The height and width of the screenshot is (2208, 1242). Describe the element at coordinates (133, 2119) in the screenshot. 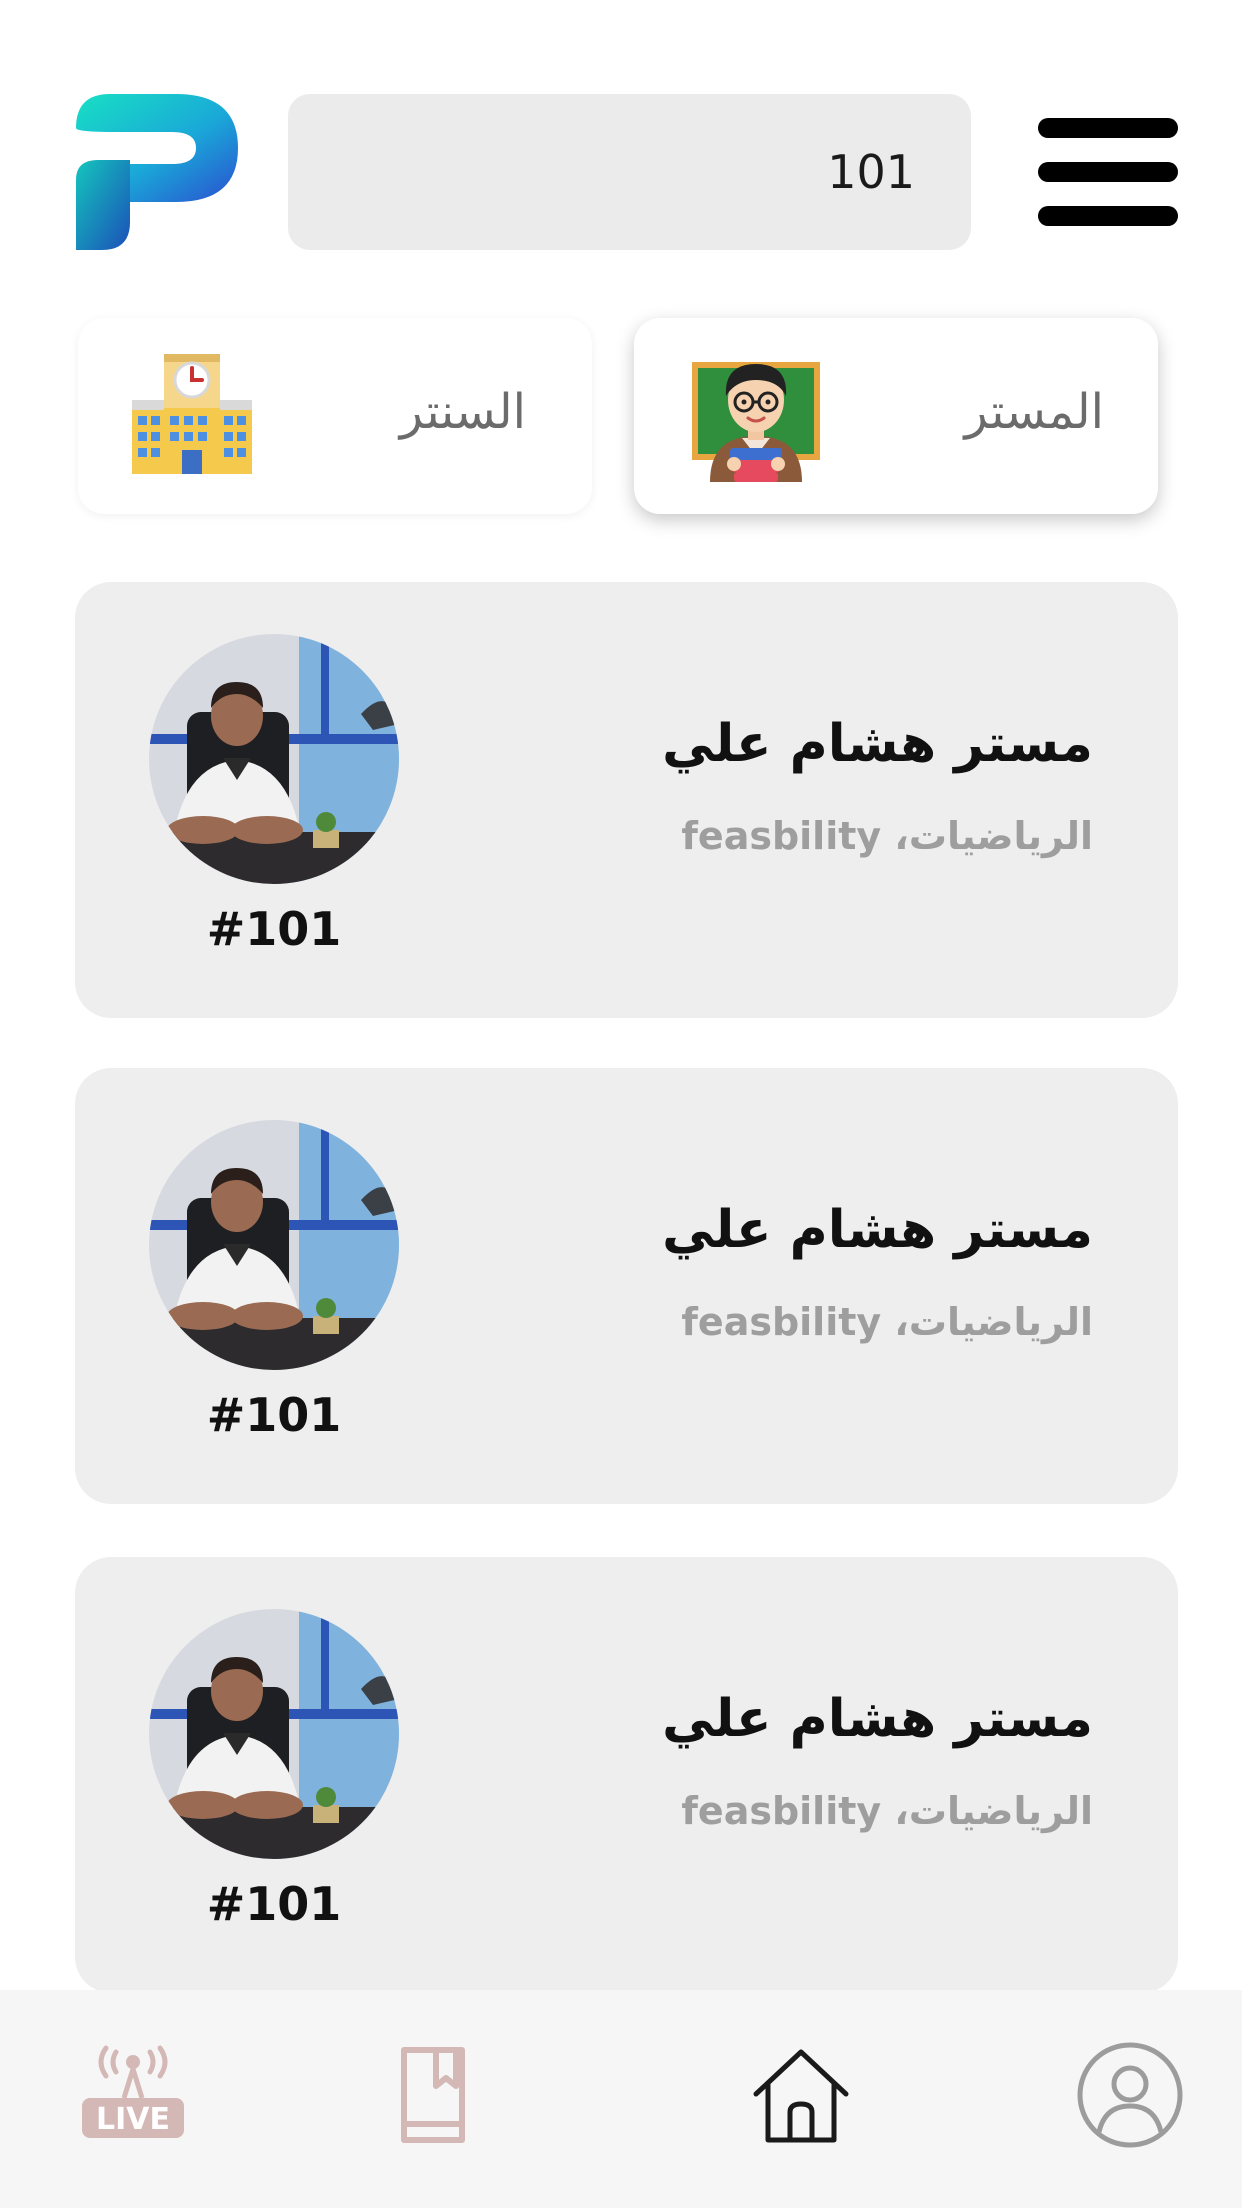

I see `live-label: LIVE` at that location.